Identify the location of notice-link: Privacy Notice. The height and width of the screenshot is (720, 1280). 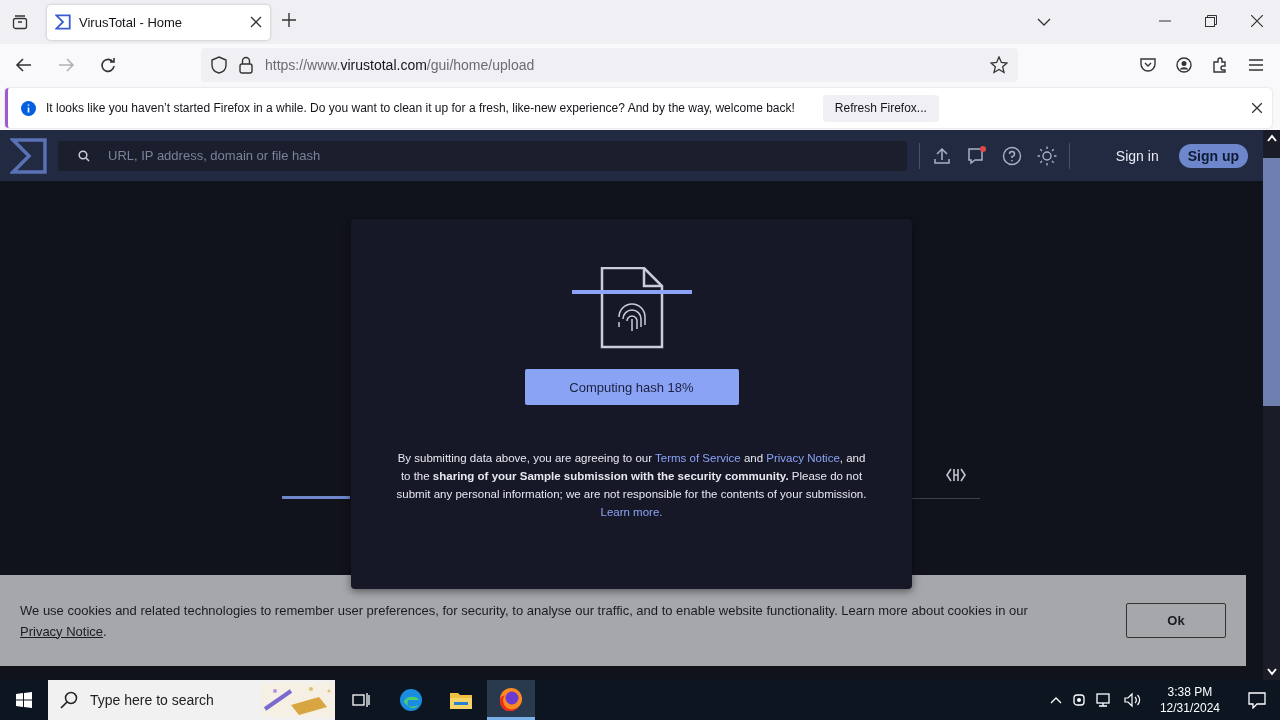
(803, 458).